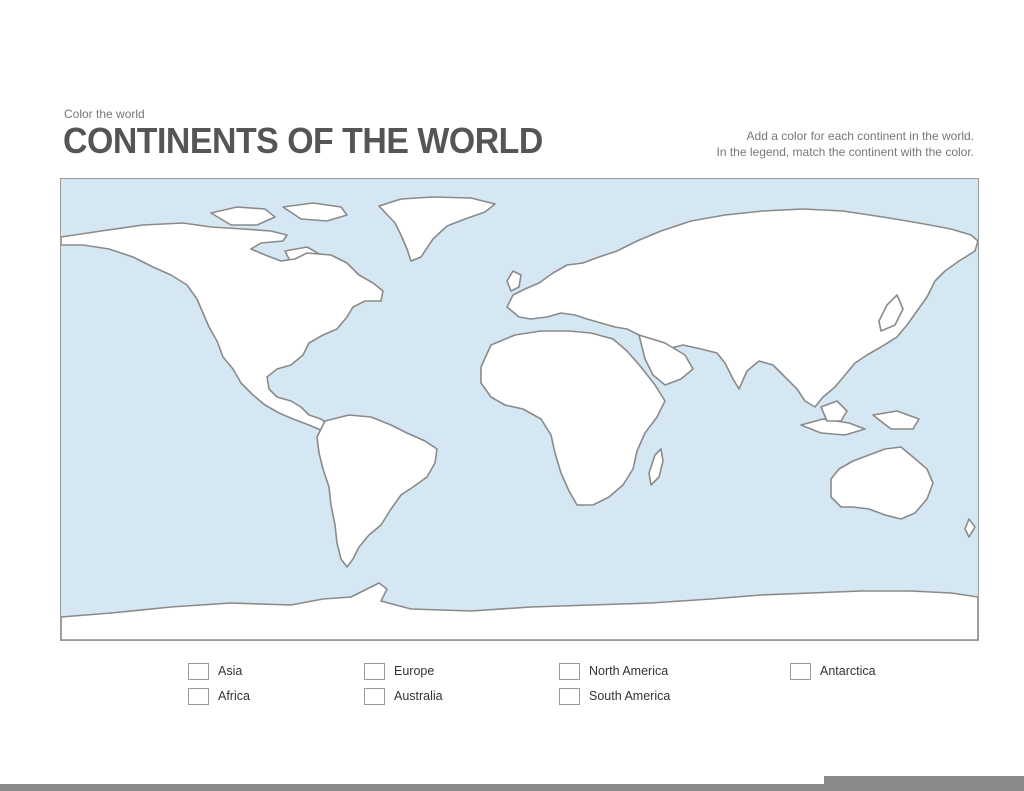 The image size is (1024, 791). Describe the element at coordinates (198, 696) in the screenshot. I see `color-box-africa` at that location.